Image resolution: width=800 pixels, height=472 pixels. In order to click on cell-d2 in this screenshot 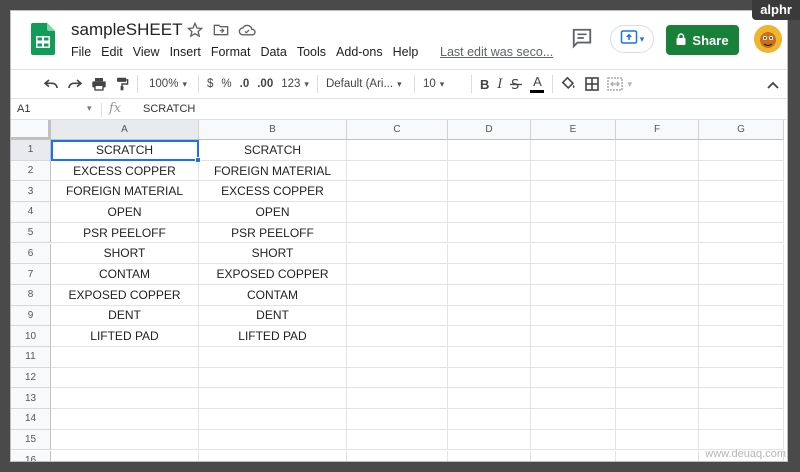, I will do `click(489, 171)`.